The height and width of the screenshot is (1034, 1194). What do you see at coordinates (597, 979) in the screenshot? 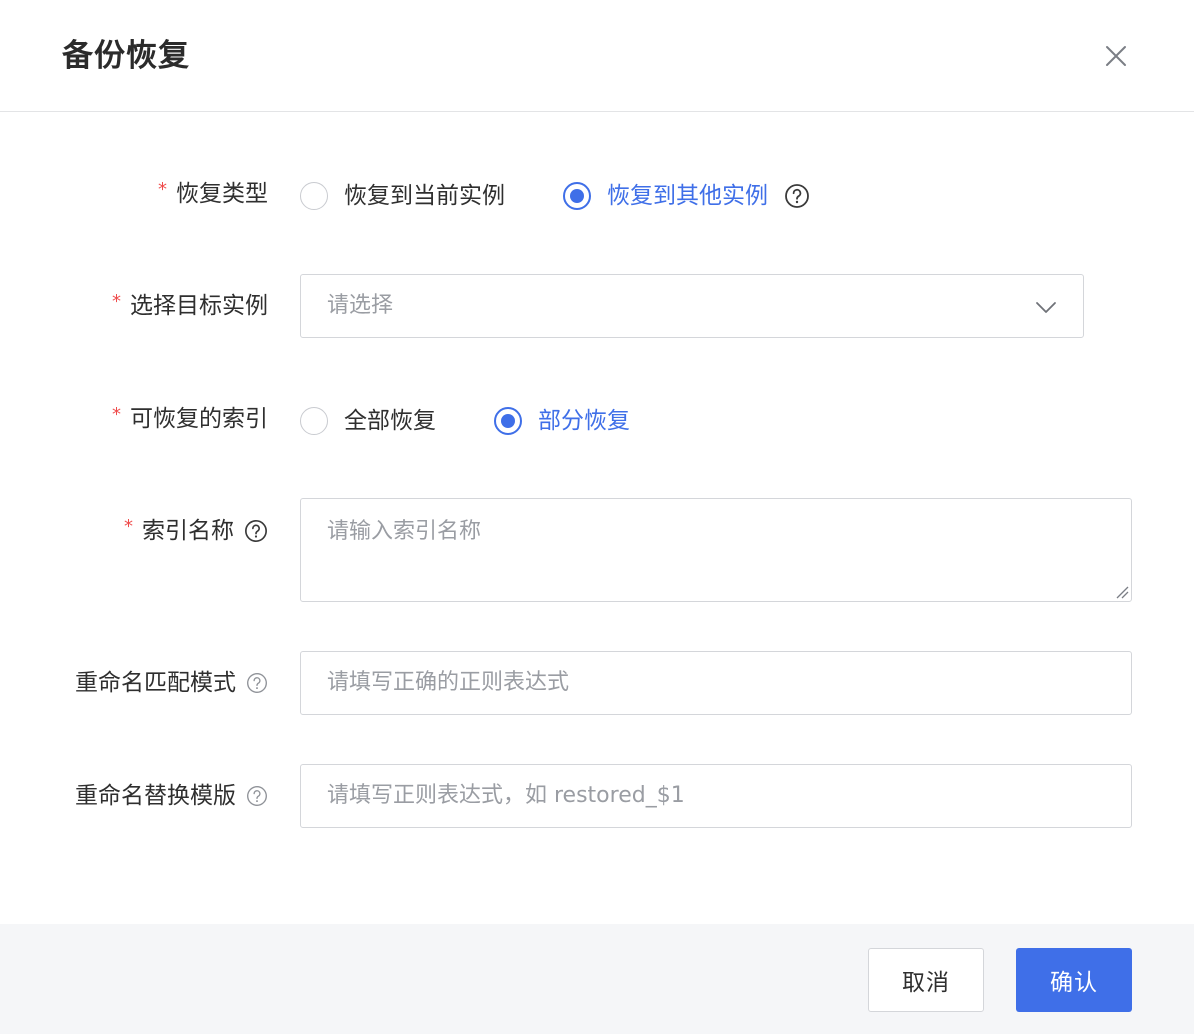
I see `dialog-footer: 取消 确认` at bounding box center [597, 979].